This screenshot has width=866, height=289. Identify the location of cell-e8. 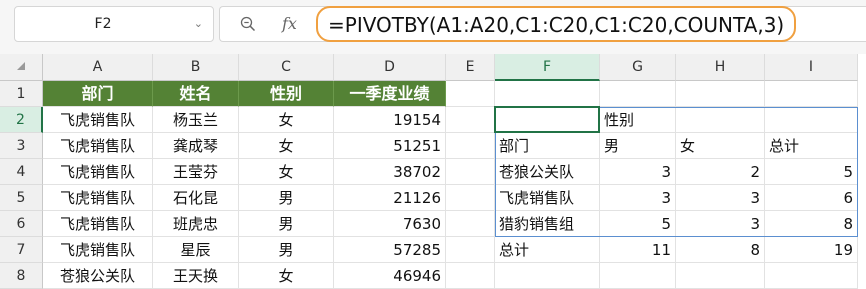
(470, 276).